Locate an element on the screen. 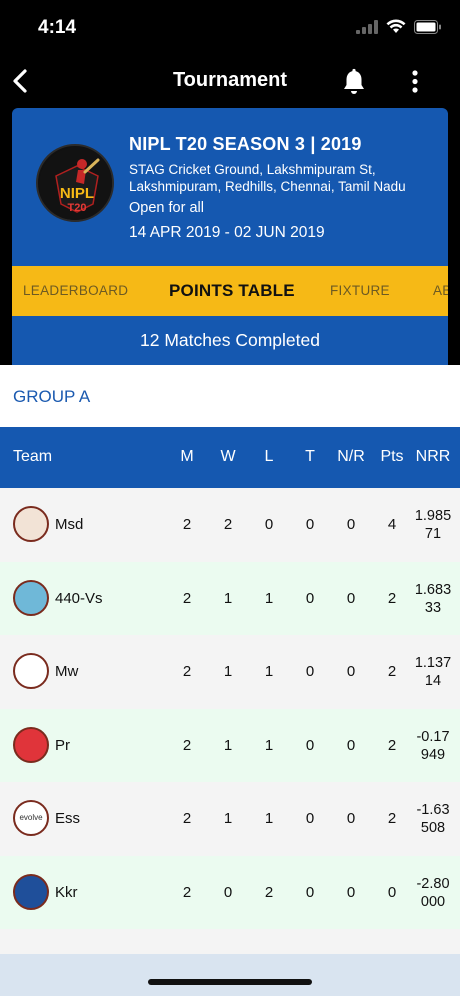 This screenshot has height=996, width=460. status-bar: 4:14 is located at coordinates (230, 28).